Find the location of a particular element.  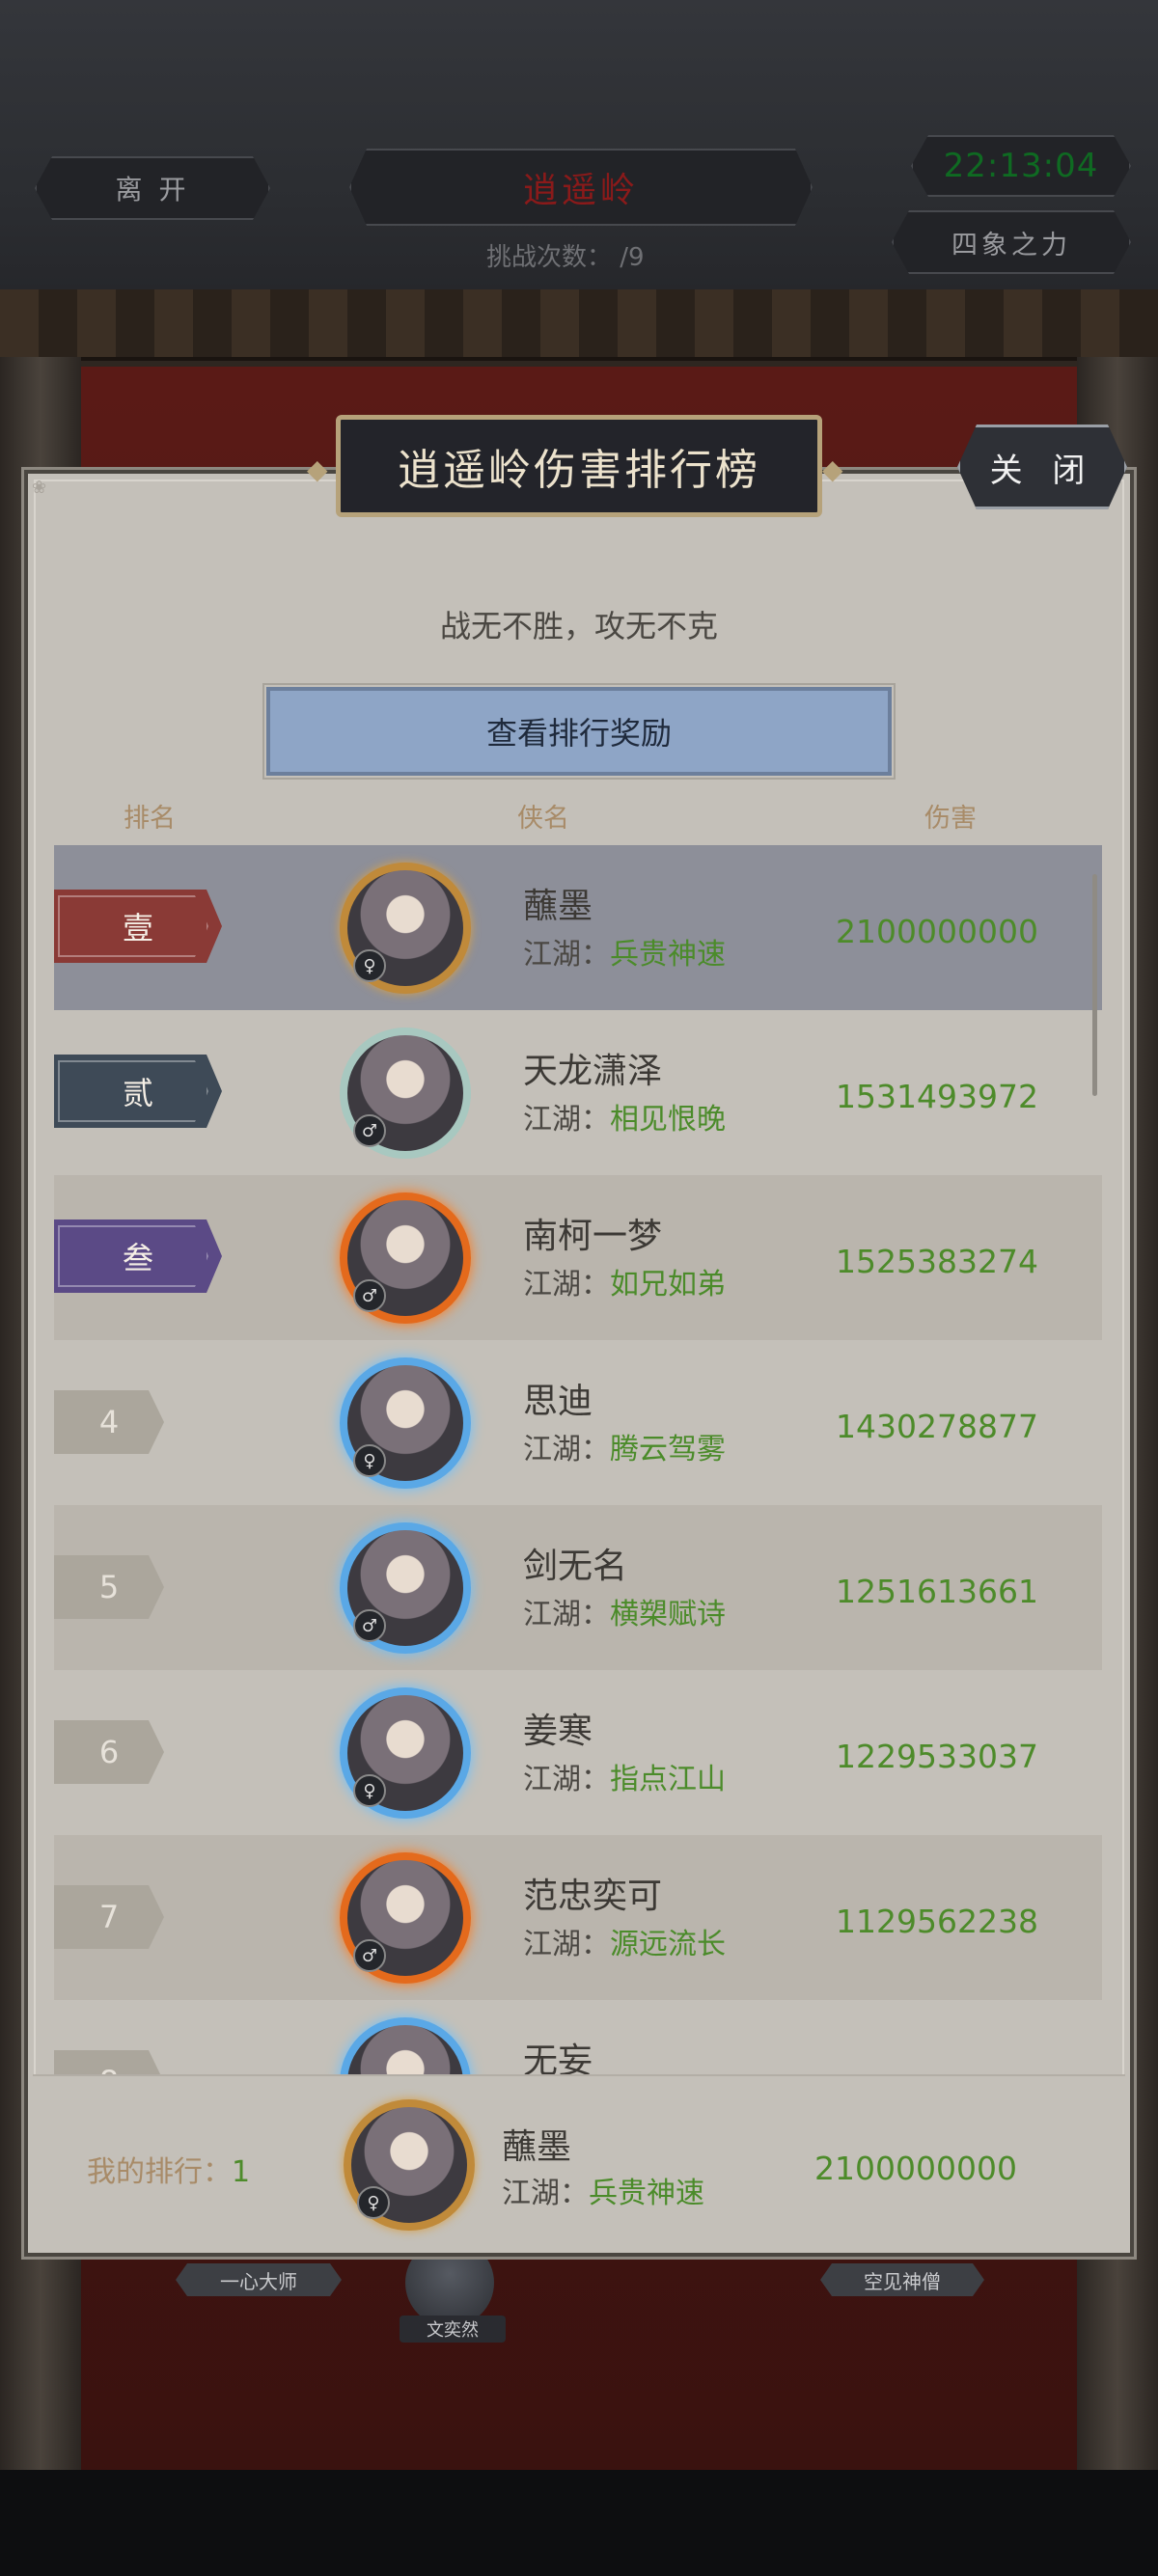

column-header-name: 侠名 is located at coordinates (543, 819).